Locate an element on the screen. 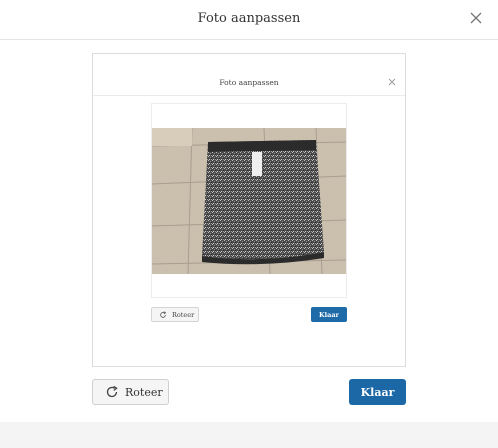 The width and height of the screenshot is (498, 448). close-icon is located at coordinates (476, 18).